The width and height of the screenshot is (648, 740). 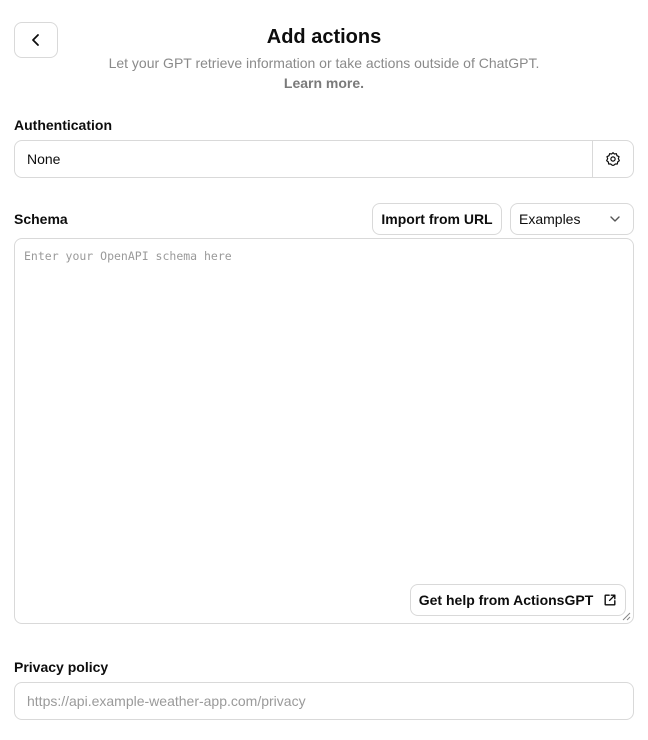 I want to click on schema-placeholder: Enter your OpenAPI schema here, so click(x=128, y=256).